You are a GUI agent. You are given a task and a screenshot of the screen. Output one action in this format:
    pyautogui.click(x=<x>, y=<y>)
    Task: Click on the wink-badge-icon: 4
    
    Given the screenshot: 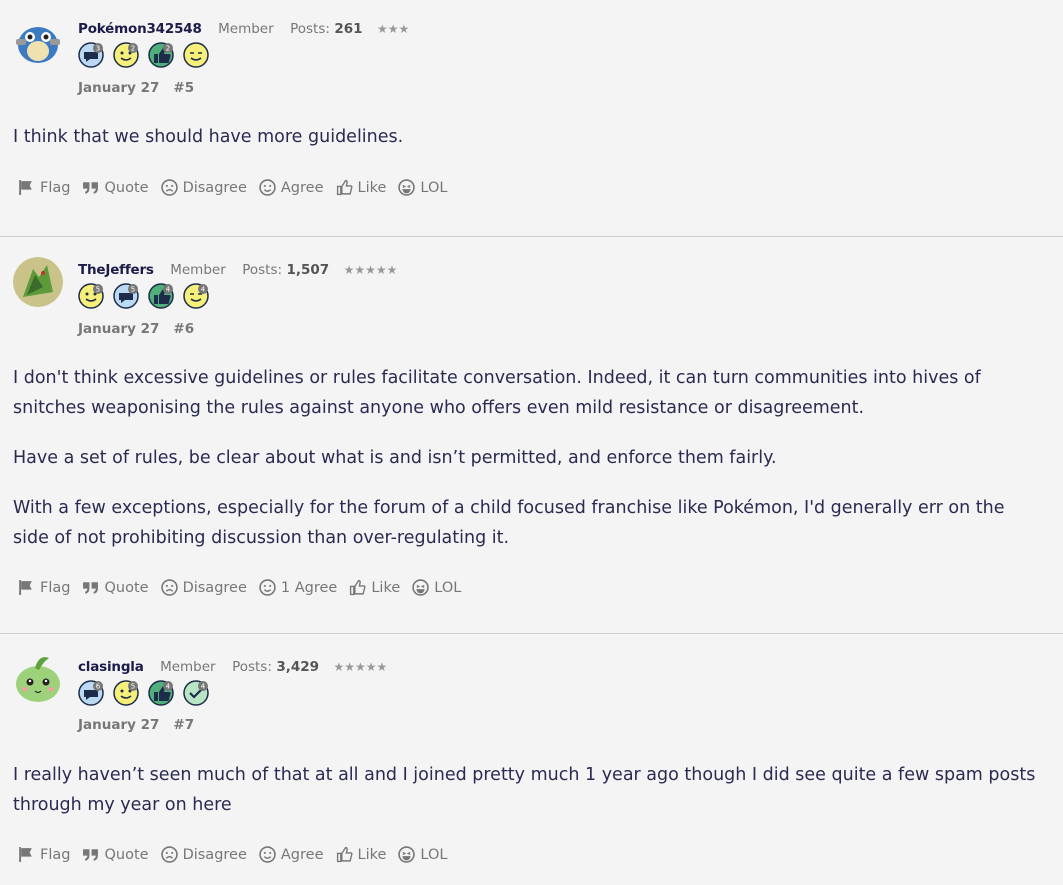 What is the action you would take?
    pyautogui.click(x=196, y=296)
    